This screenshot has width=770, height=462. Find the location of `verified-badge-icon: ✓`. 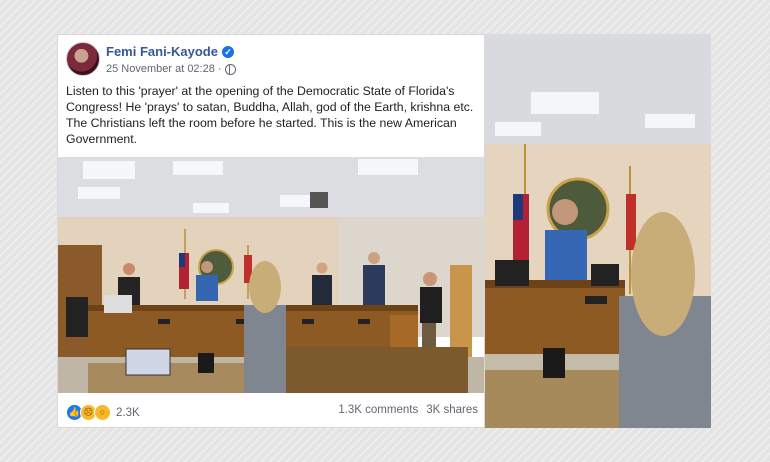

verified-badge-icon: ✓ is located at coordinates (227, 51).